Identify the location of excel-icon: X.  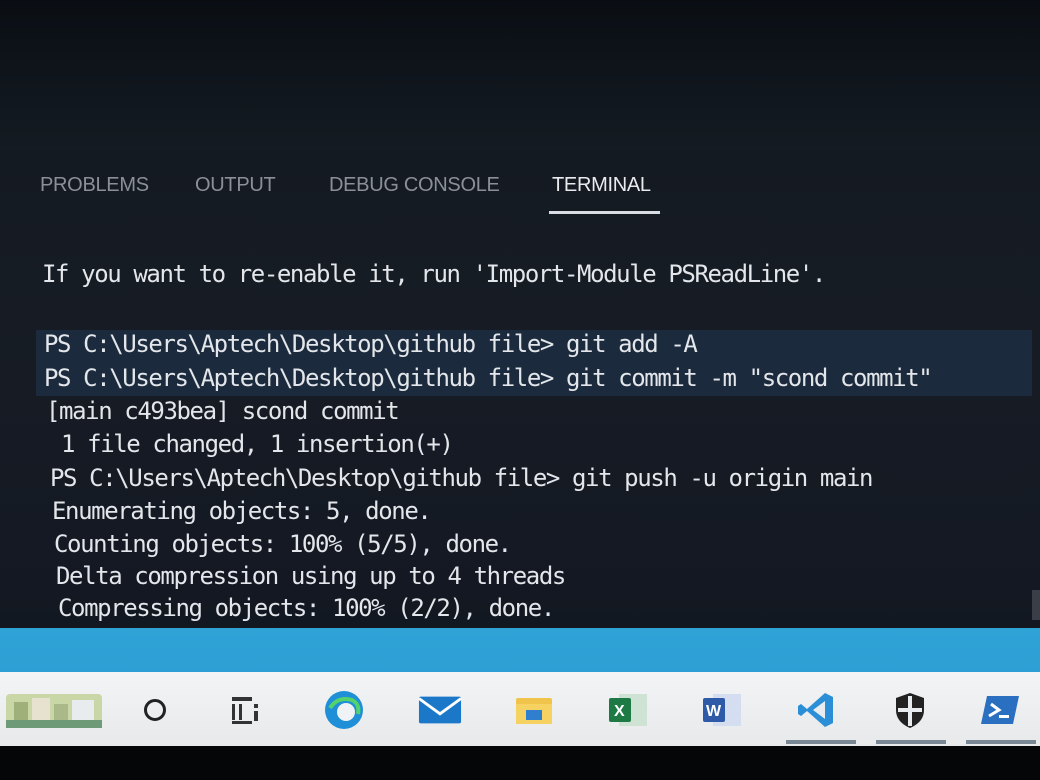
(628, 710).